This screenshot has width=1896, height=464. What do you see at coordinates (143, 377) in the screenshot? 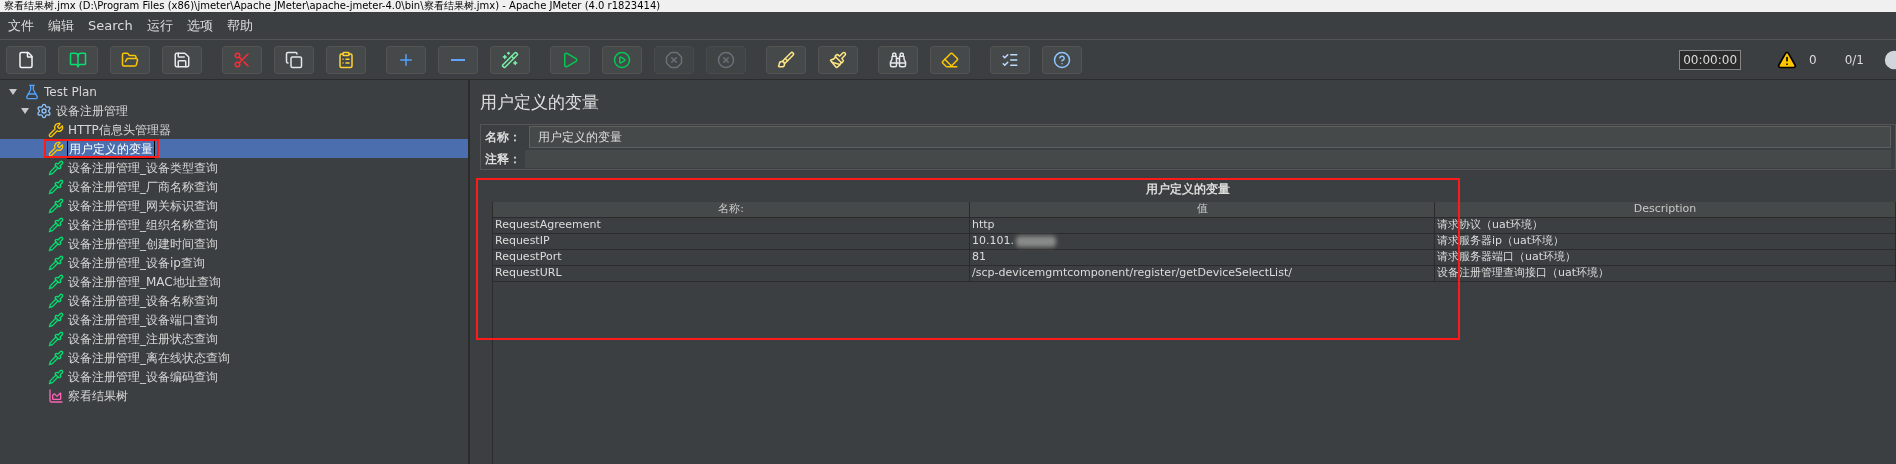
I see `tree-item-label: 设备注册管理_设备编码查询` at bounding box center [143, 377].